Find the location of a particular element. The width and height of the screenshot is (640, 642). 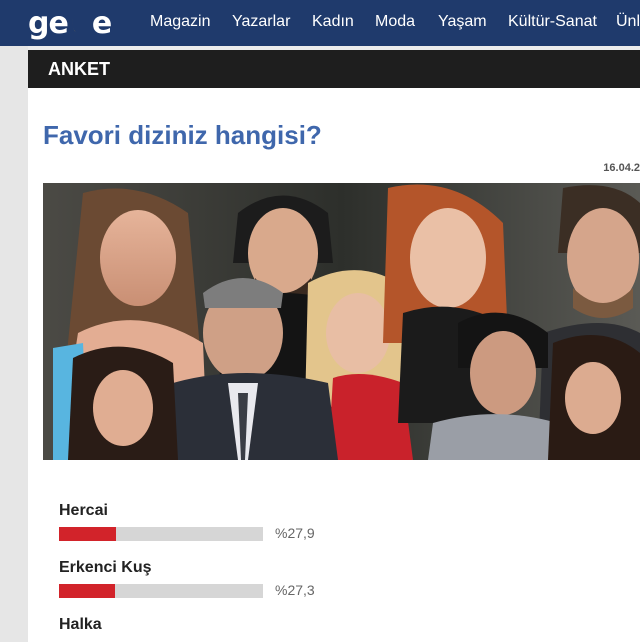

poll-option-label: Erkenci Kuş is located at coordinates (105, 567).